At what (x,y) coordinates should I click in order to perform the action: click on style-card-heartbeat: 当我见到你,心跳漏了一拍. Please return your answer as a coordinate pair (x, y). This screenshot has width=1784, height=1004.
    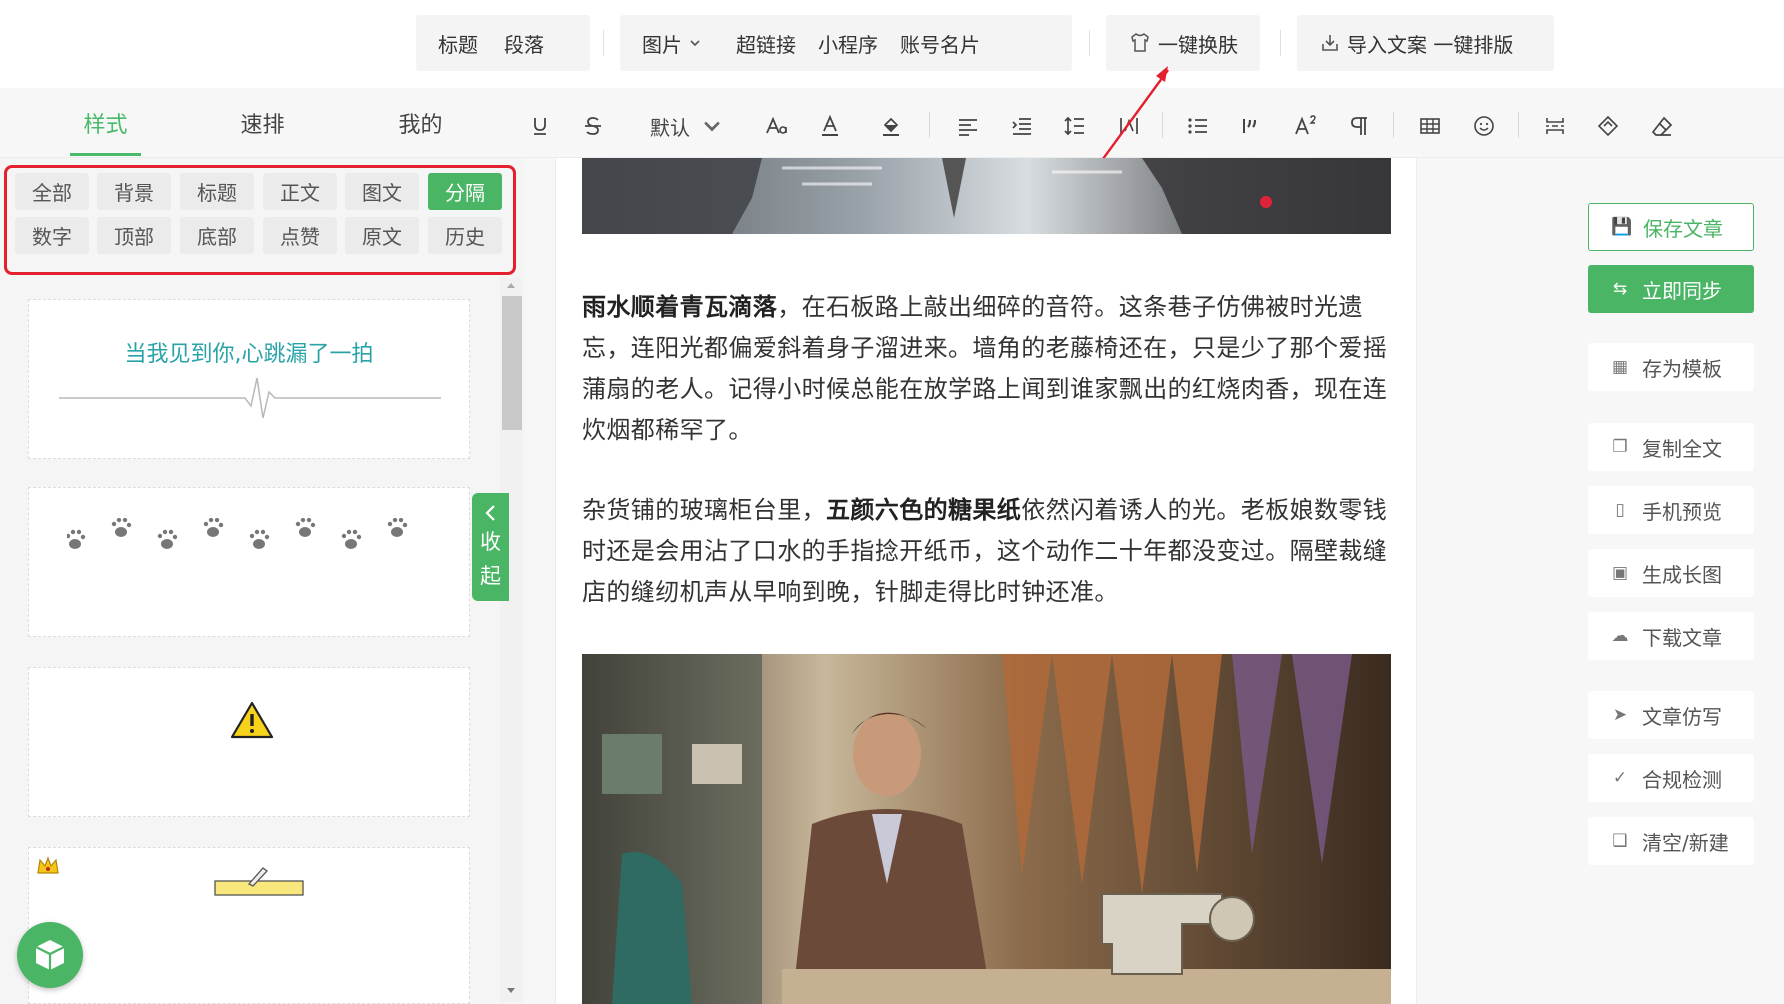
    Looking at the image, I should click on (249, 379).